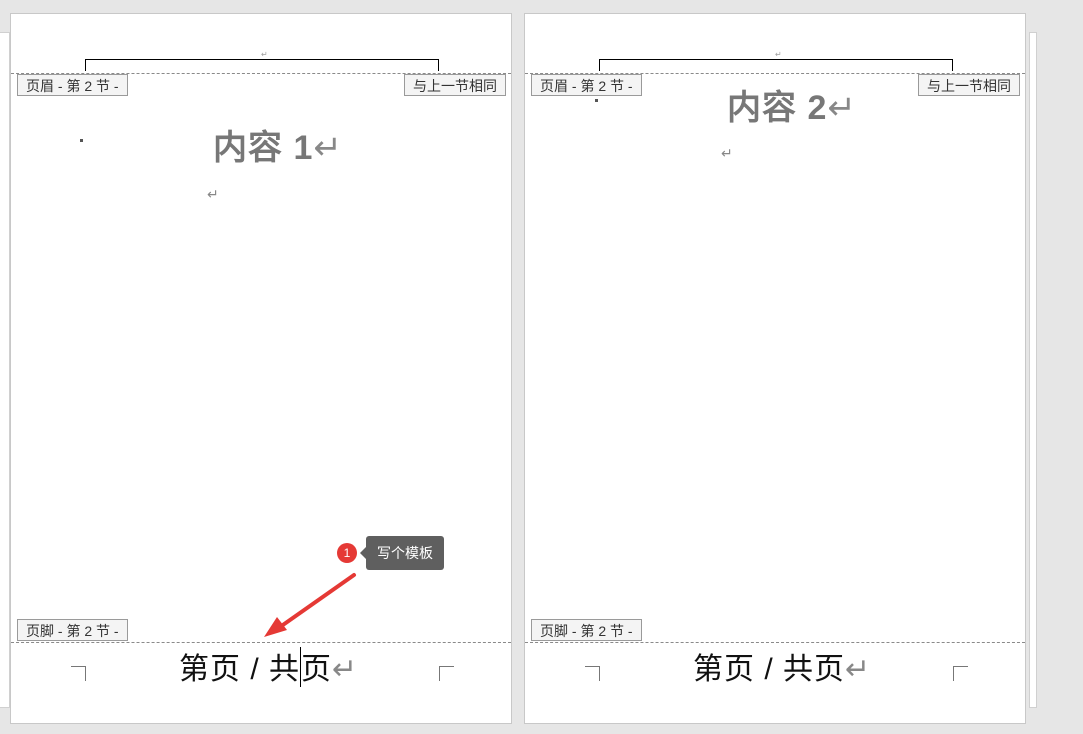  What do you see at coordinates (1033, 370) in the screenshot?
I see `next-page-edge` at bounding box center [1033, 370].